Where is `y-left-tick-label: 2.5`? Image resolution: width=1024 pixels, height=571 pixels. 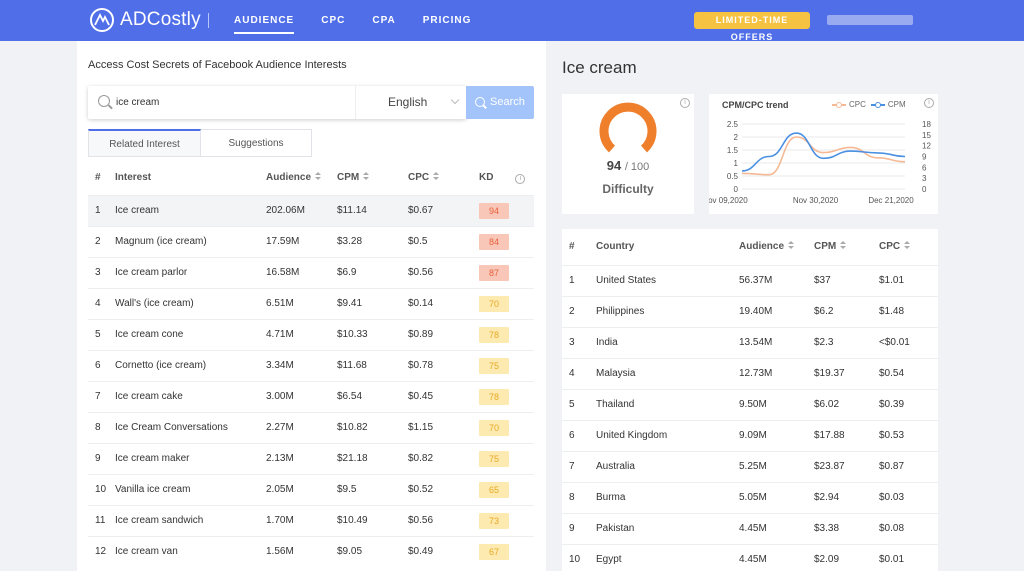
y-left-tick-label: 2.5 is located at coordinates (733, 124).